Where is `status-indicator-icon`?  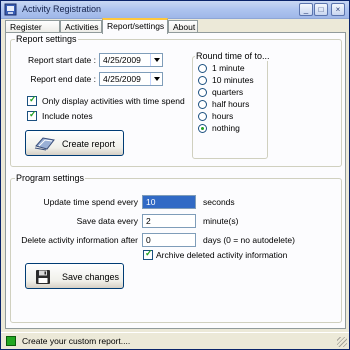 status-indicator-icon is located at coordinates (11, 341).